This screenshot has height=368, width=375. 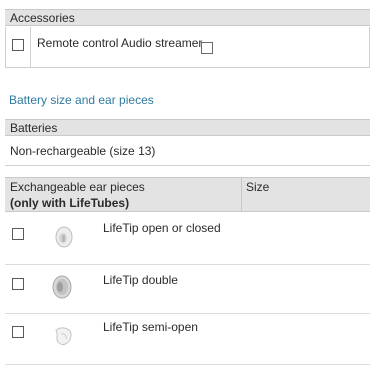 What do you see at coordinates (63, 336) in the screenshot?
I see `lifetip-semi-open-icon` at bounding box center [63, 336].